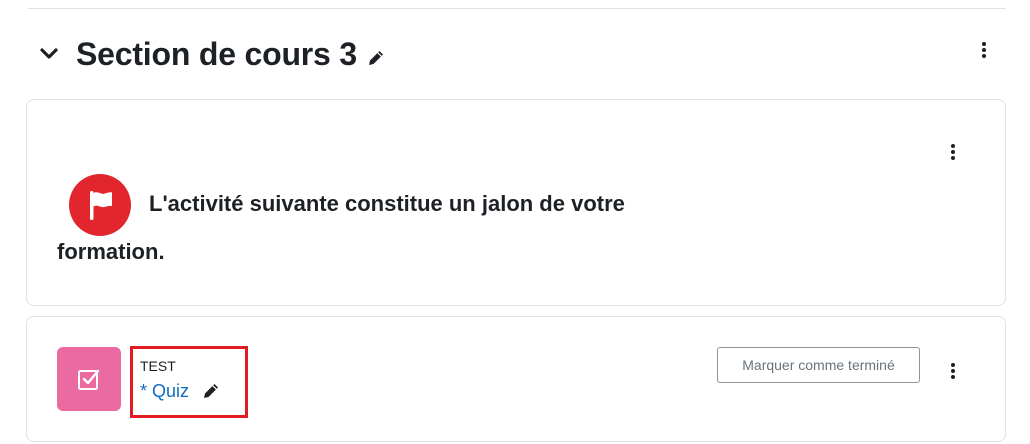 The height and width of the screenshot is (444, 1030). I want to click on activity-type-label: TEST, so click(158, 366).